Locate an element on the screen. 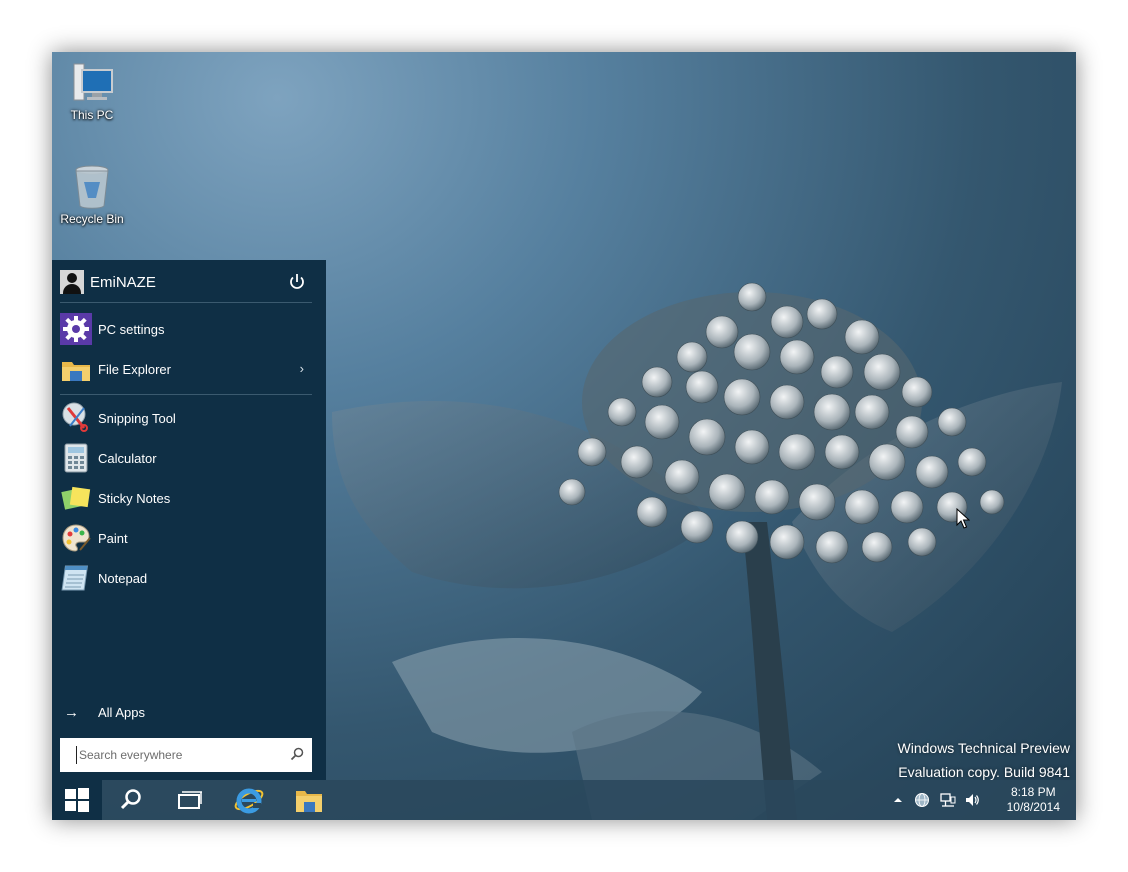 Image resolution: width=1128 pixels, height=872 pixels. start-item-calculator: Calculator is located at coordinates (186, 458).